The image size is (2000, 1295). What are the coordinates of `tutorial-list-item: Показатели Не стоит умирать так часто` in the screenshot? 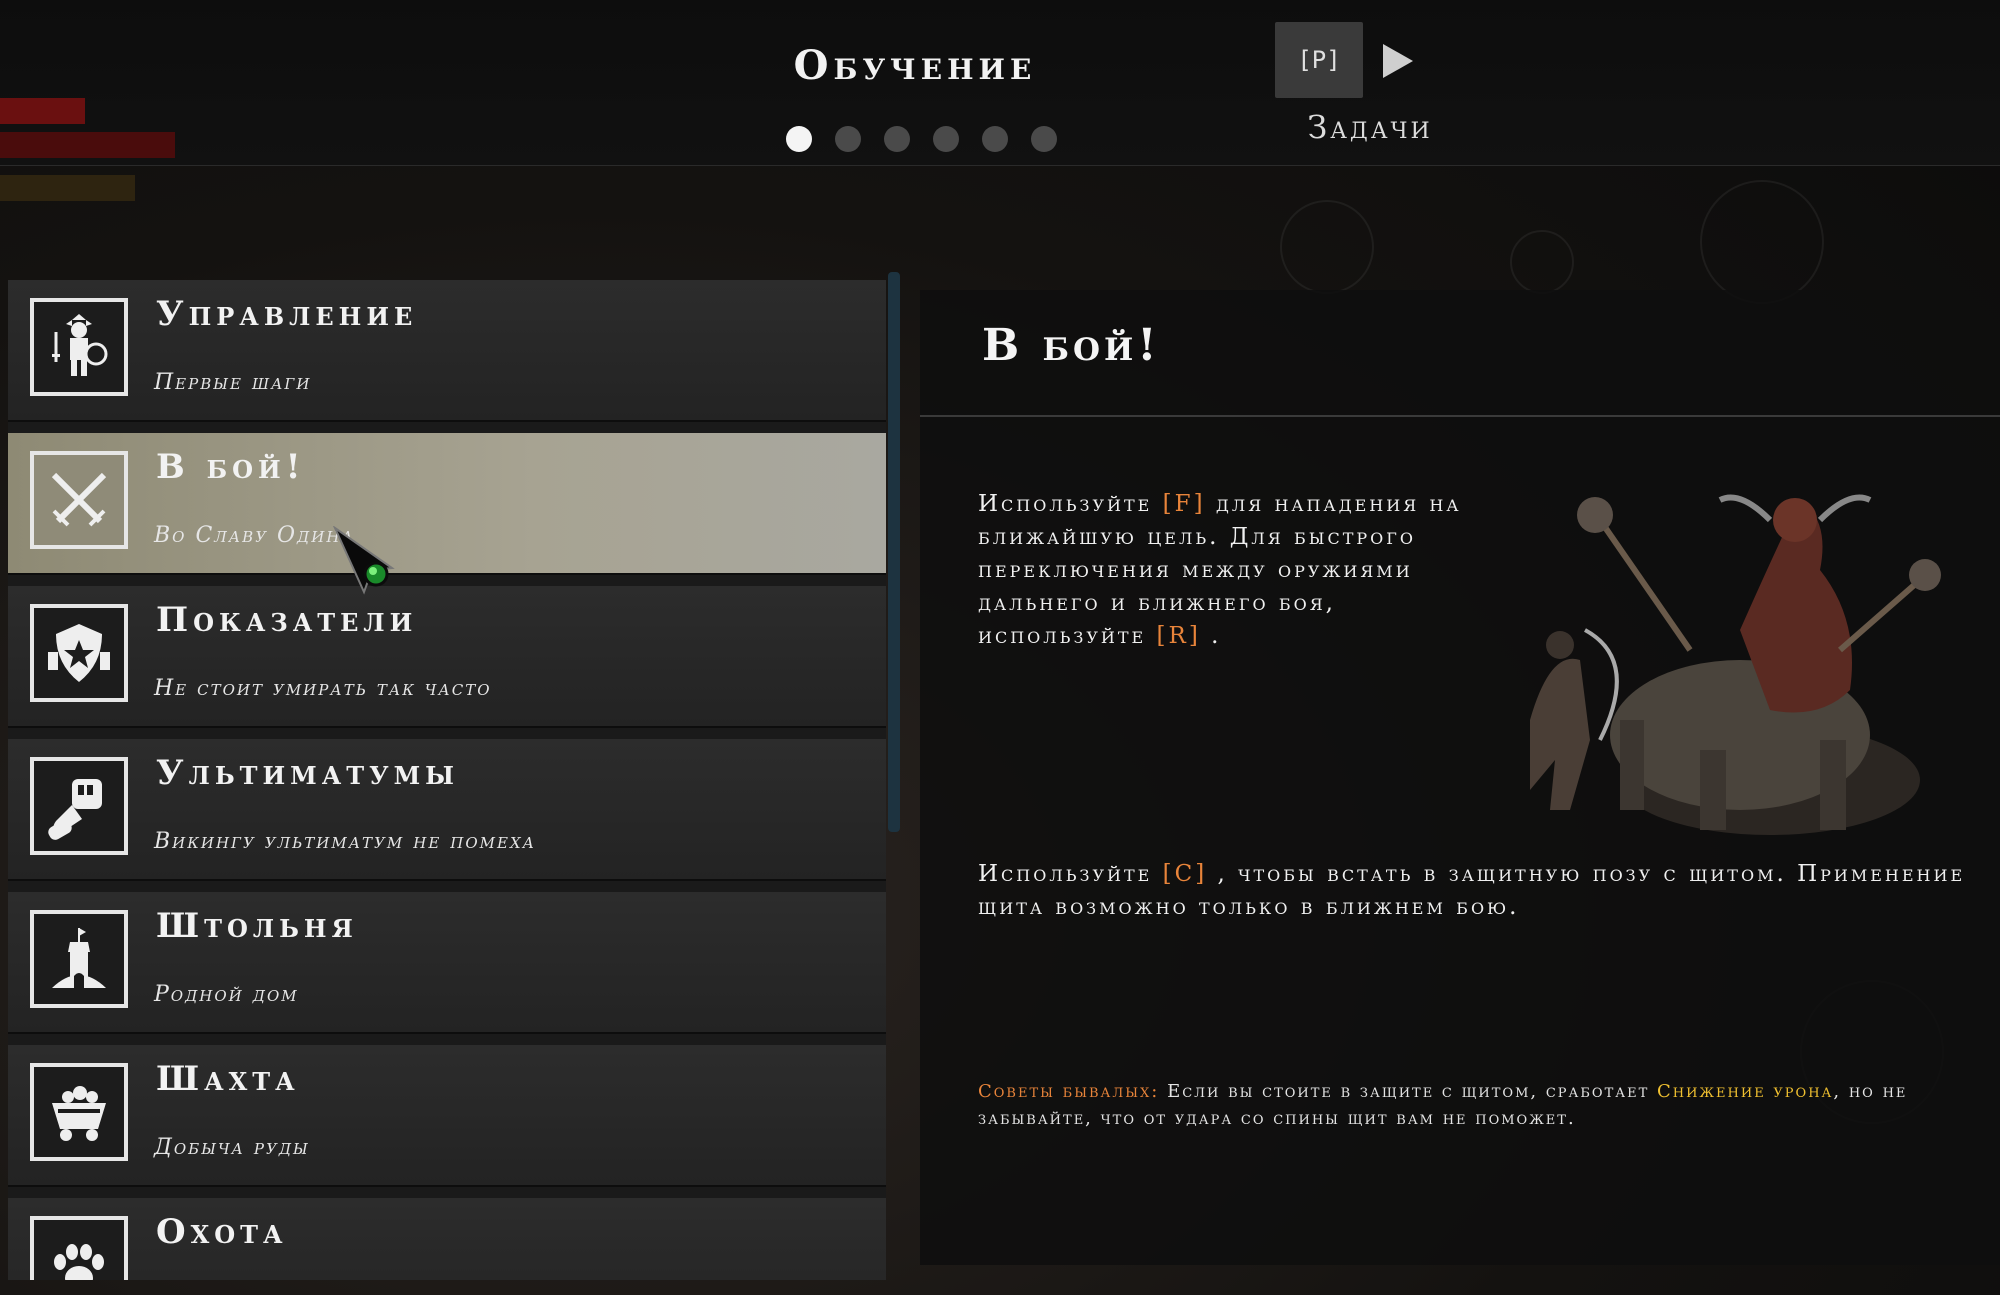 It's located at (447, 657).